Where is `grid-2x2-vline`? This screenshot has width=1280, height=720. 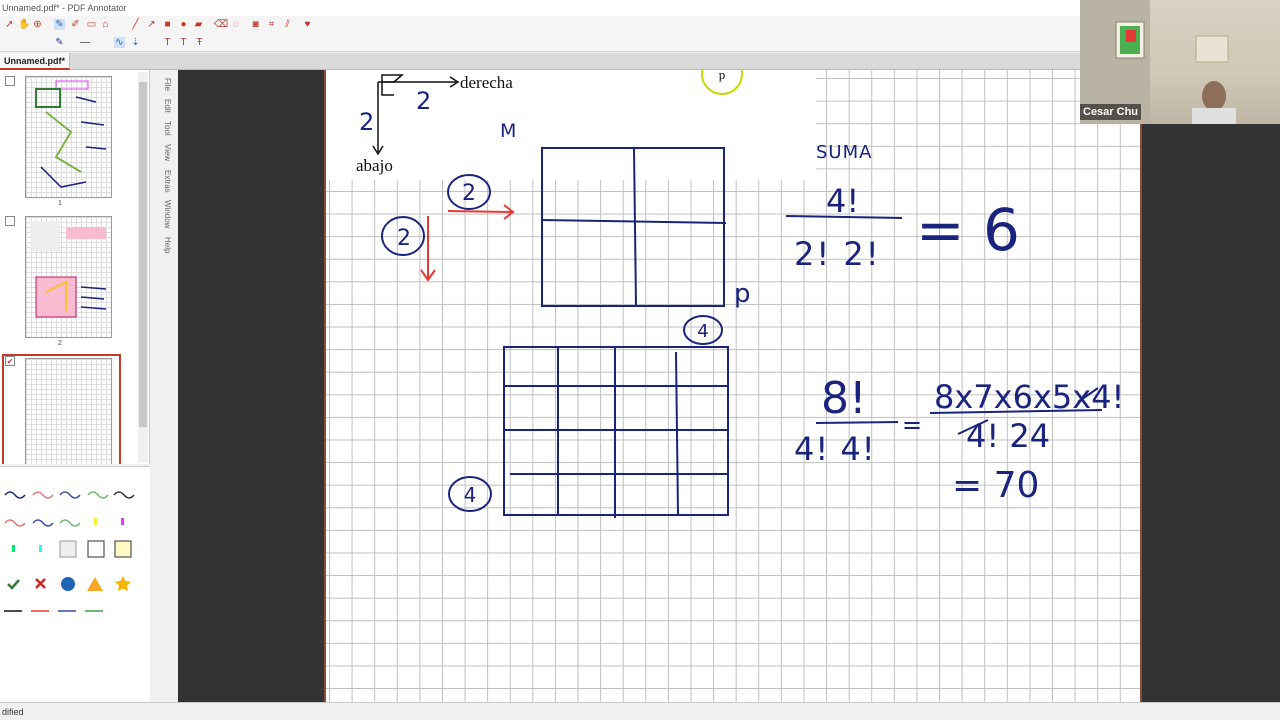
grid-2x2-vline is located at coordinates (635, 227).